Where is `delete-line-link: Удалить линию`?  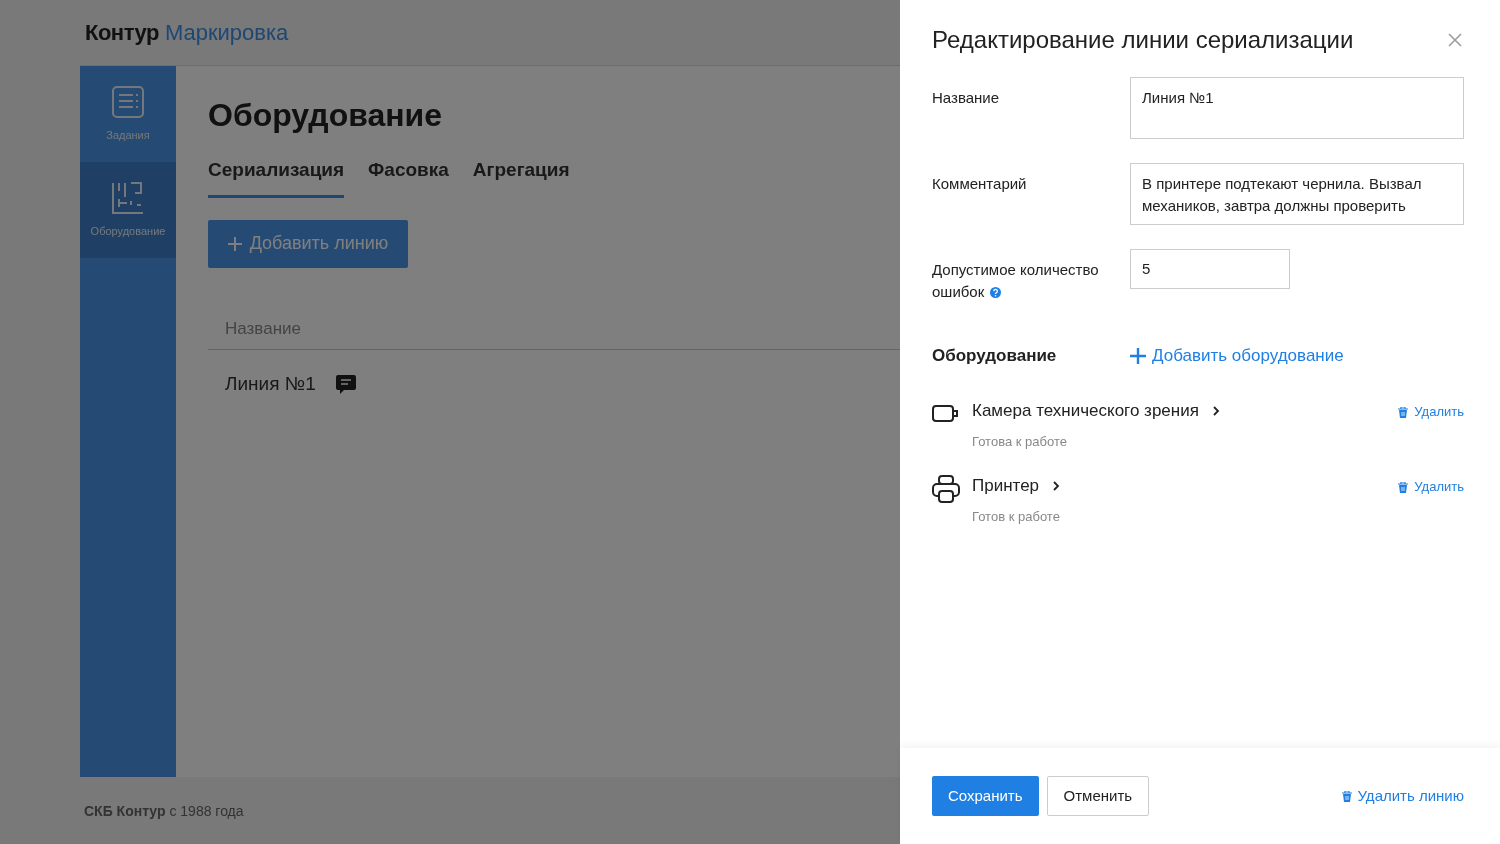
delete-line-link: Удалить линию is located at coordinates (1402, 796).